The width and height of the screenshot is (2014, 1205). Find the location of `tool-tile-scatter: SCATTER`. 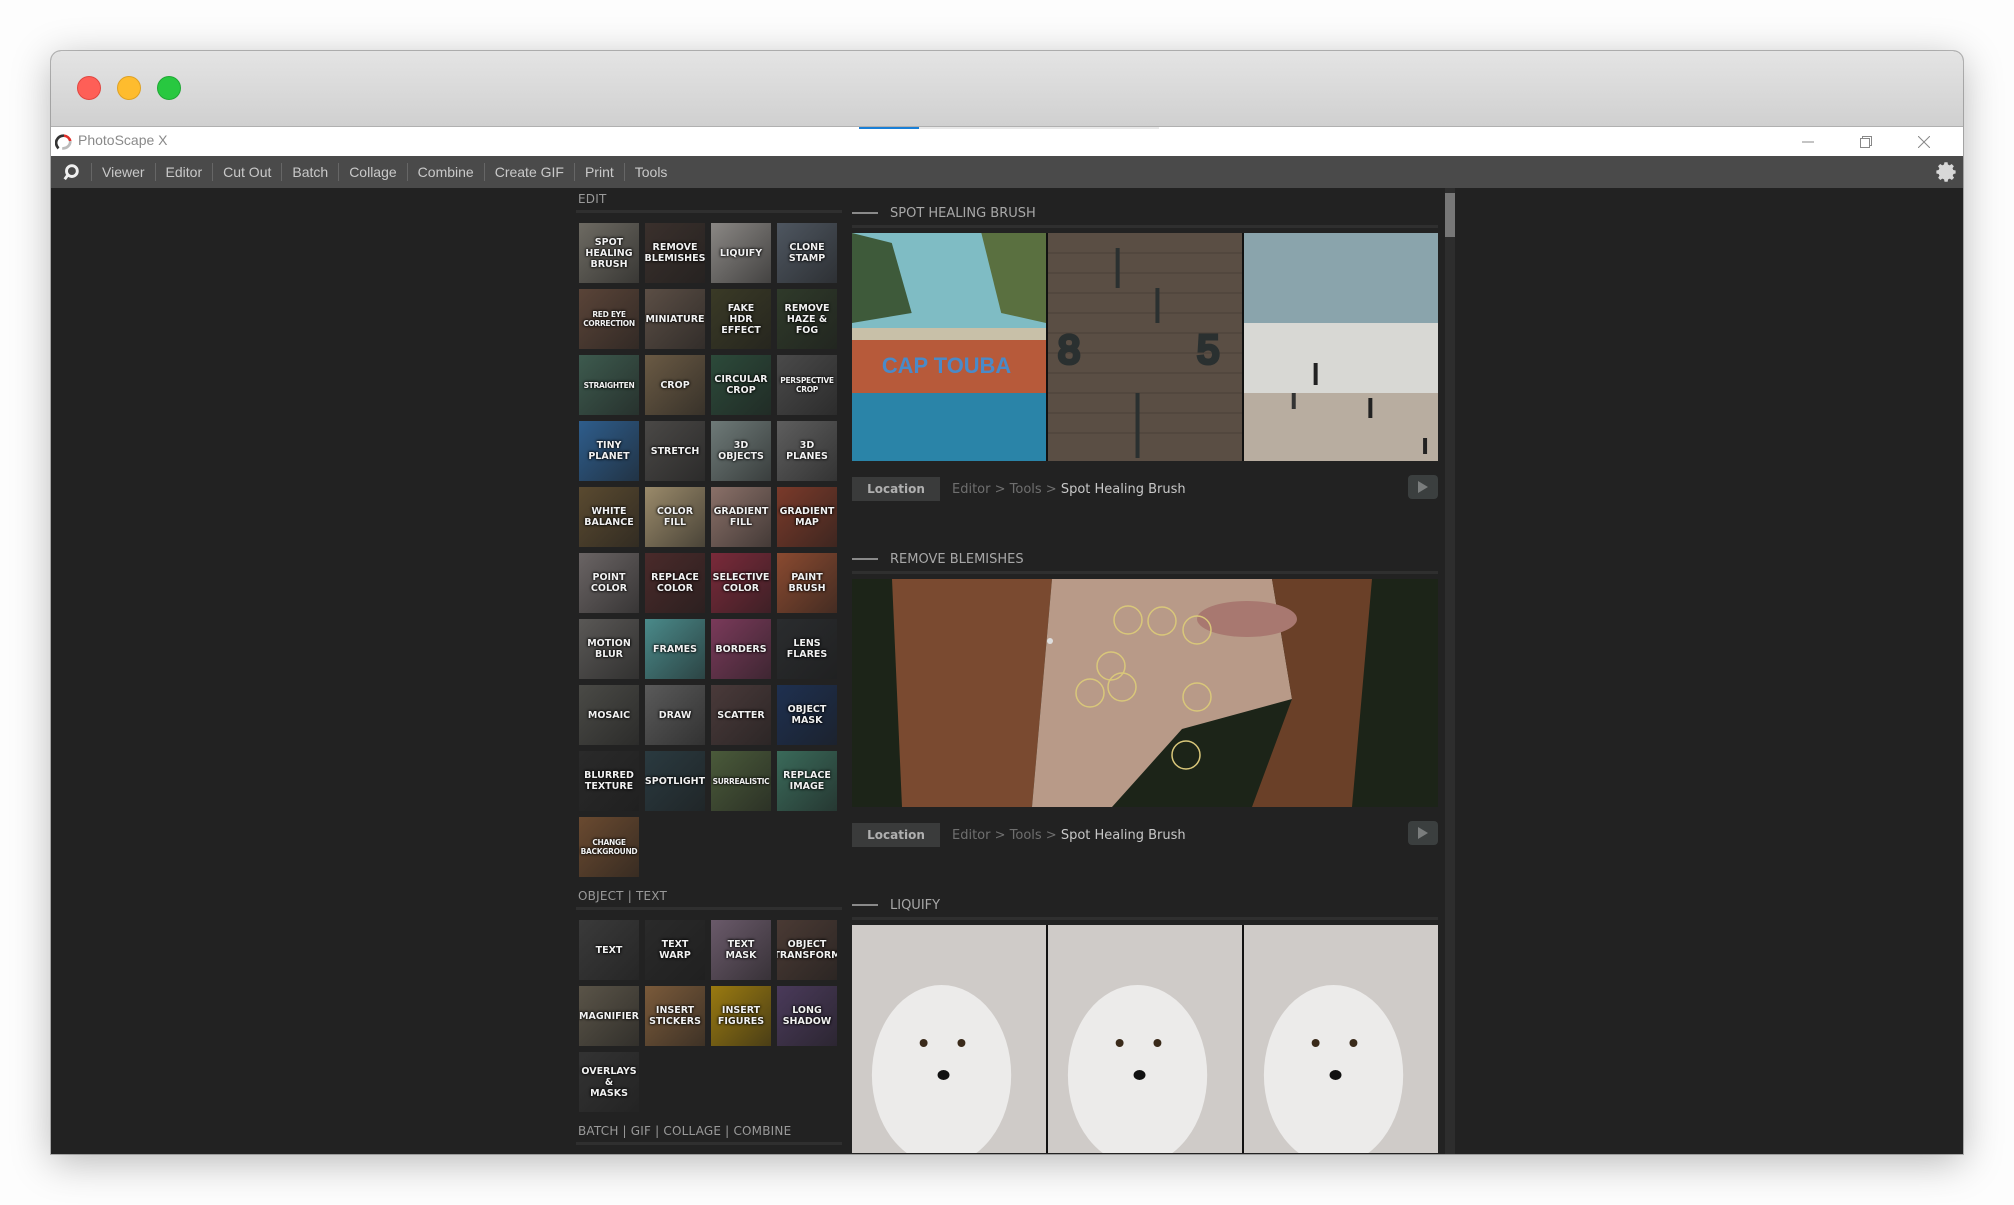

tool-tile-scatter: SCATTER is located at coordinates (741, 715).